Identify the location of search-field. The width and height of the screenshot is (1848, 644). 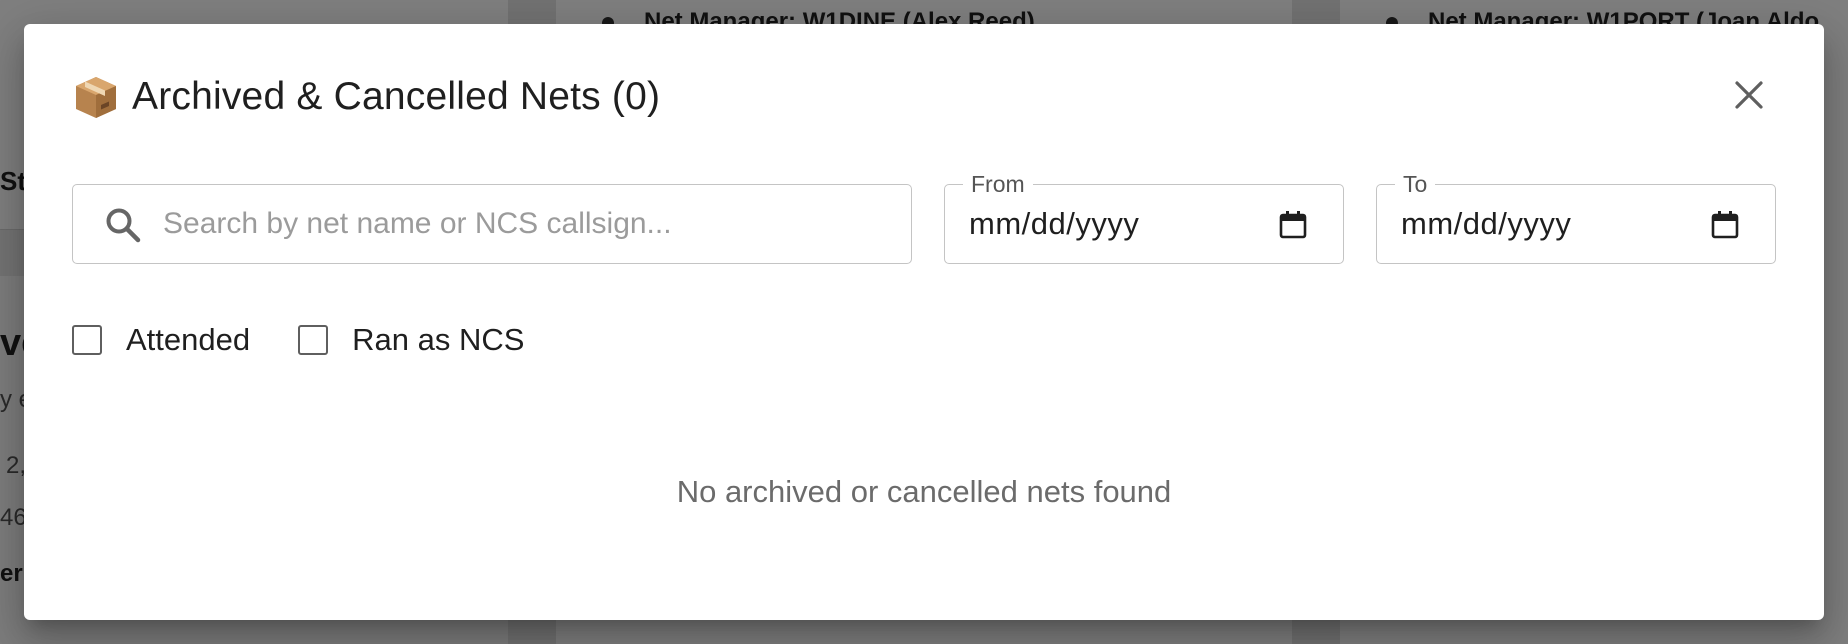
(492, 224).